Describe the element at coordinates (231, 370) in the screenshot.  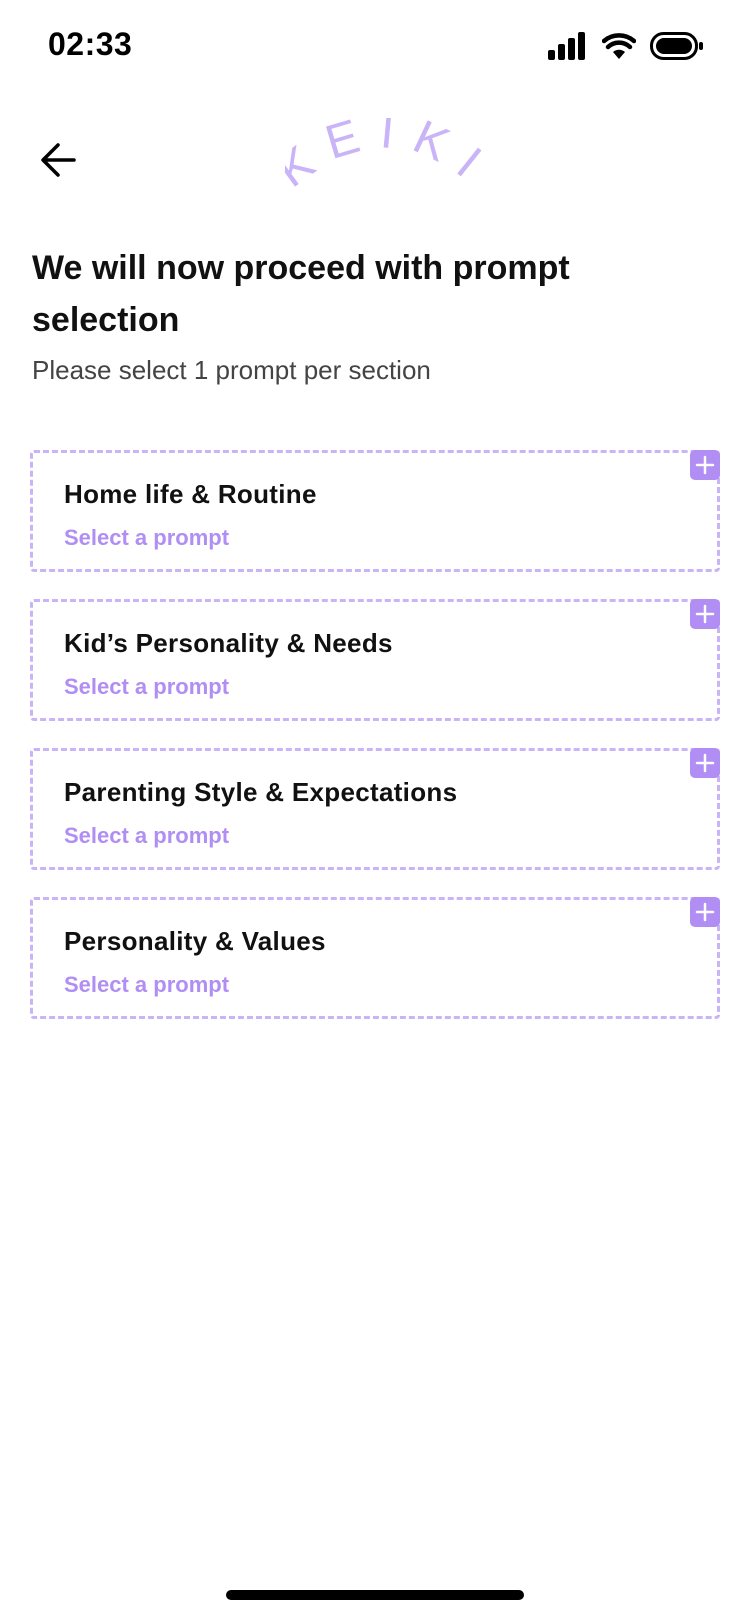
I see `page-subtitle: Please select 1 prompt per section` at that location.